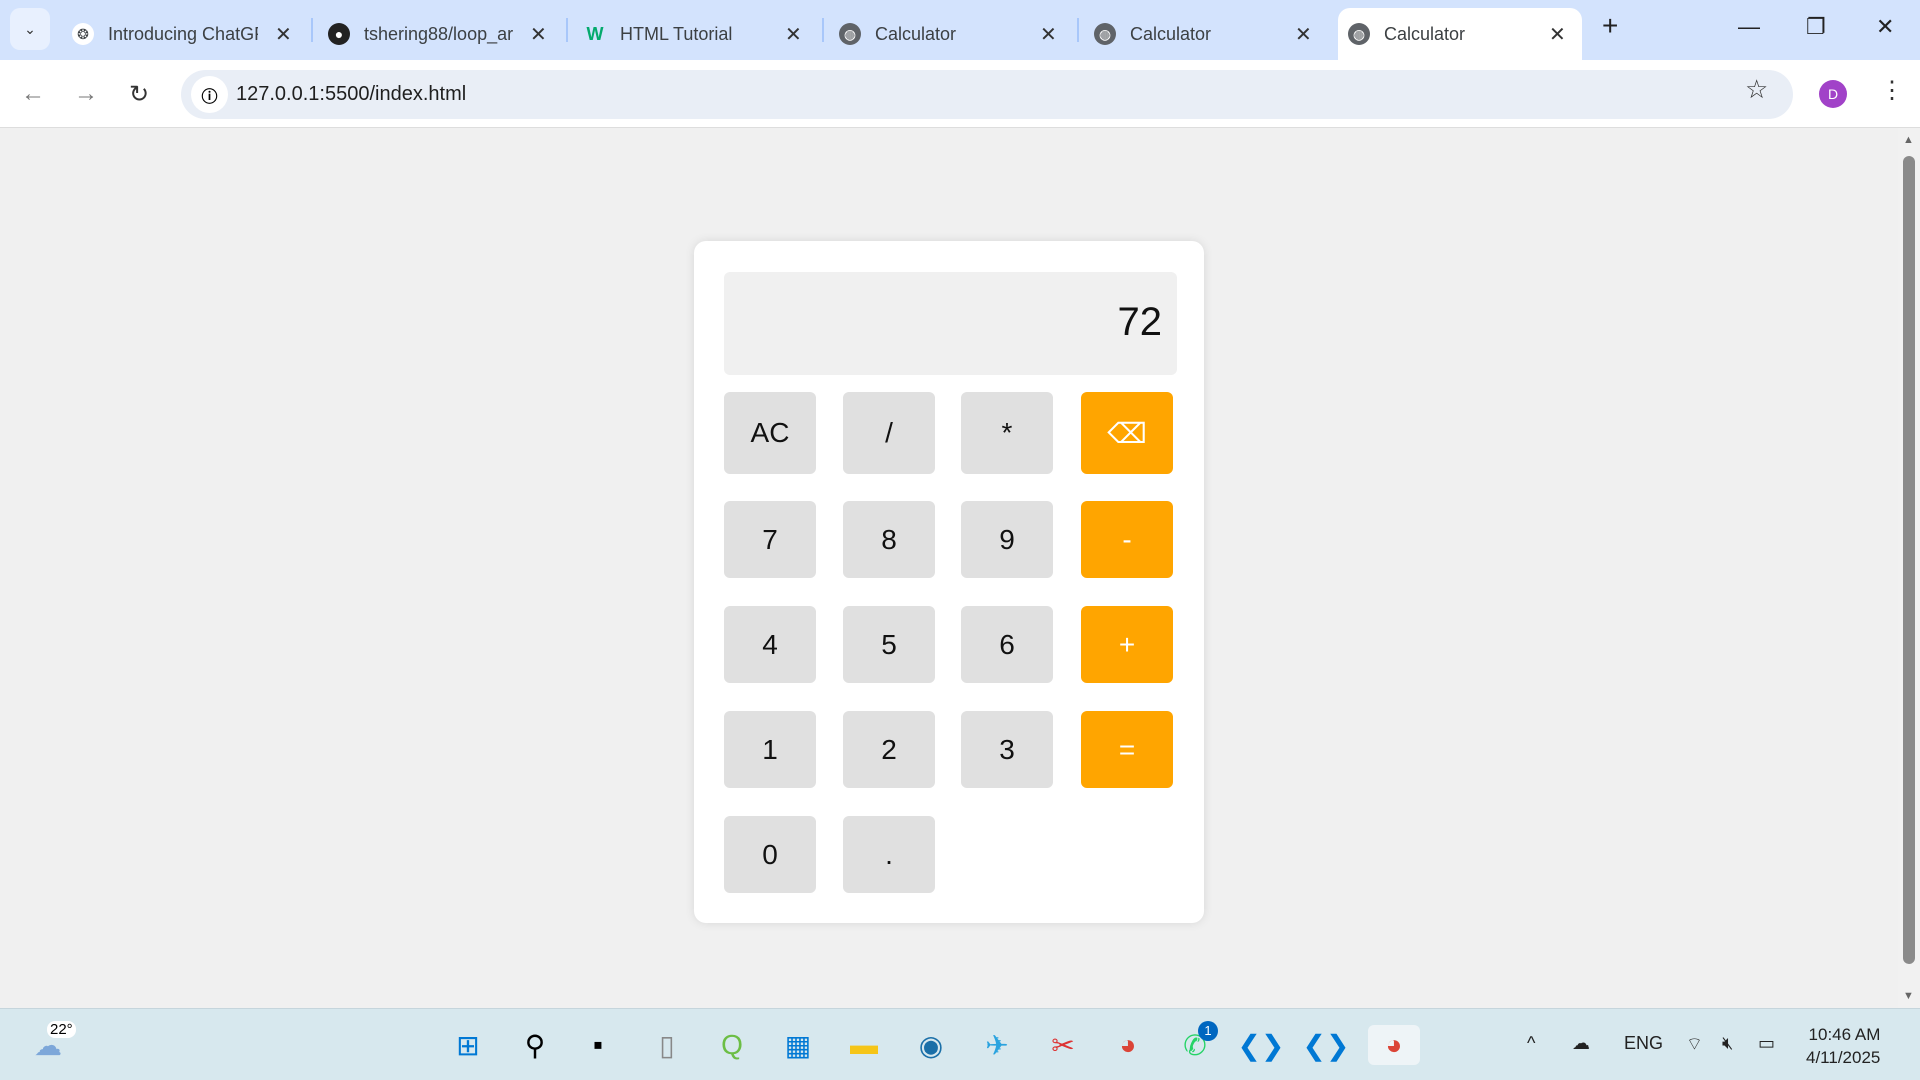 The width and height of the screenshot is (1920, 1080). Describe the element at coordinates (1756, 89) in the screenshot. I see `bookmark-star-icon: ☆` at that location.